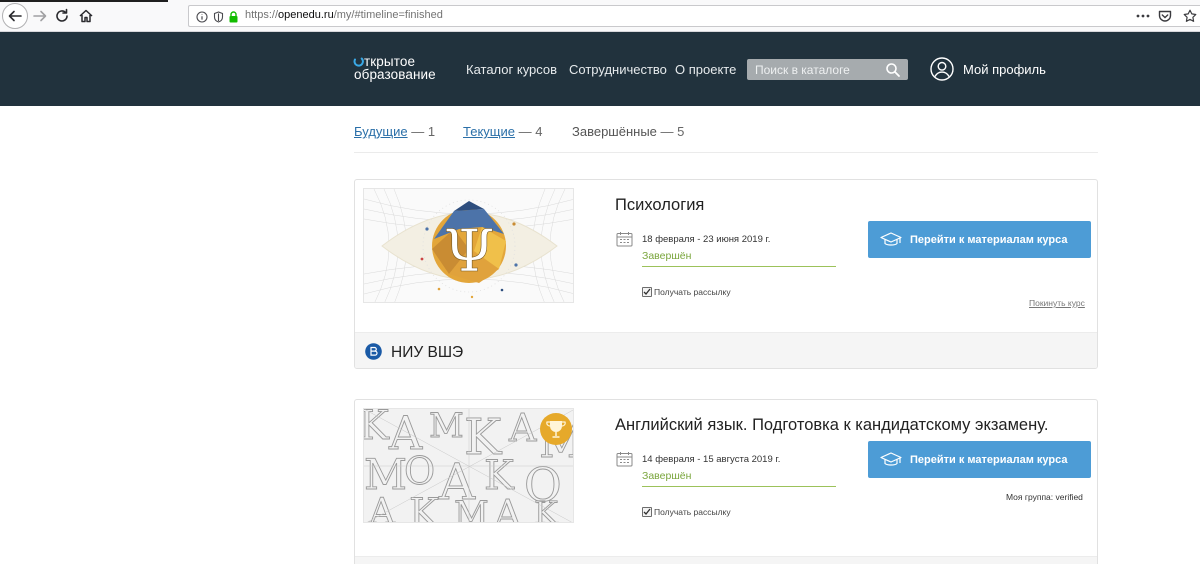  I want to click on search-icon, so click(893, 70).